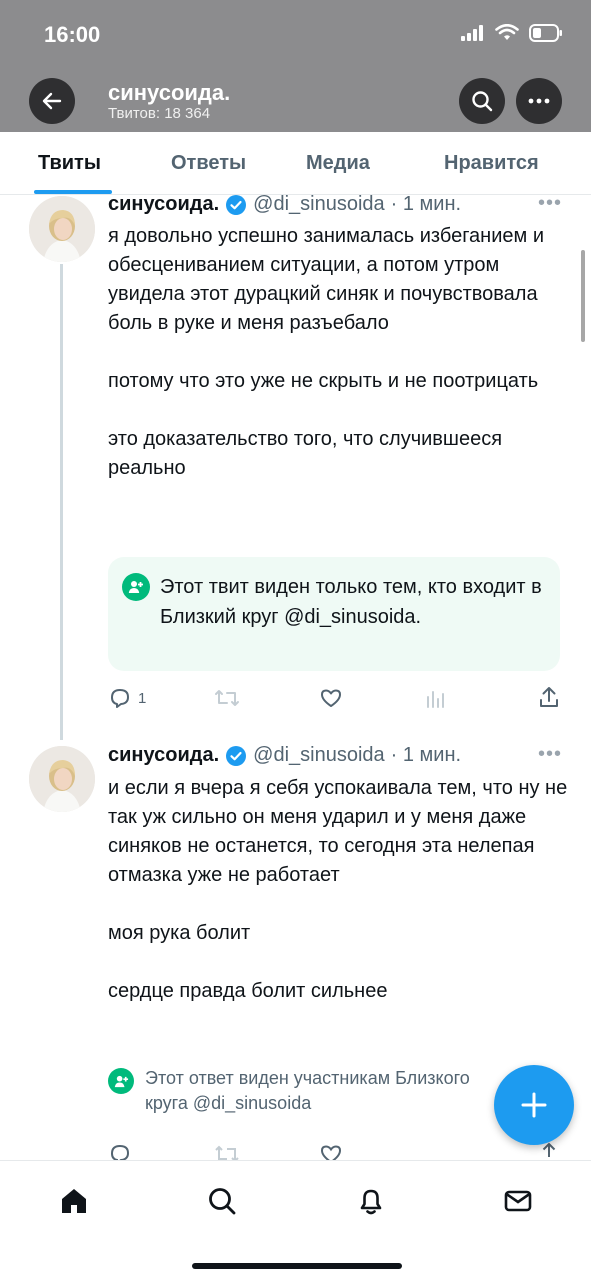  Describe the element at coordinates (295, 66) in the screenshot. I see `profile-header: 16:00 синусоида. Твитов: 18 364` at that location.